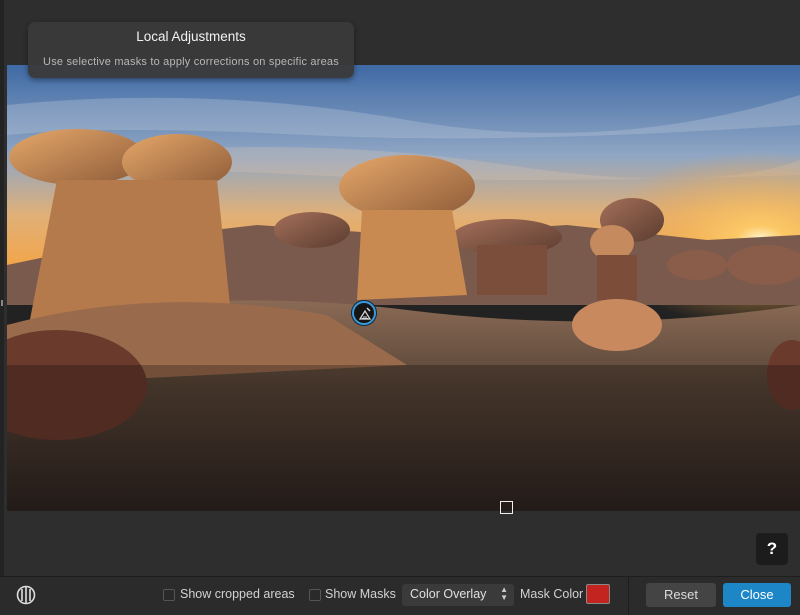  What do you see at coordinates (628, 596) in the screenshot?
I see `toolbar-divider` at bounding box center [628, 596].